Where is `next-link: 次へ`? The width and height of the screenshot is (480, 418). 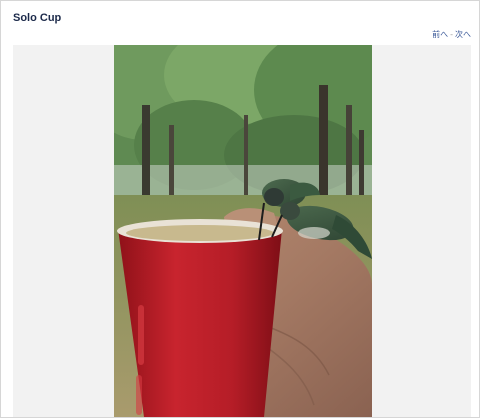 next-link: 次へ is located at coordinates (463, 34).